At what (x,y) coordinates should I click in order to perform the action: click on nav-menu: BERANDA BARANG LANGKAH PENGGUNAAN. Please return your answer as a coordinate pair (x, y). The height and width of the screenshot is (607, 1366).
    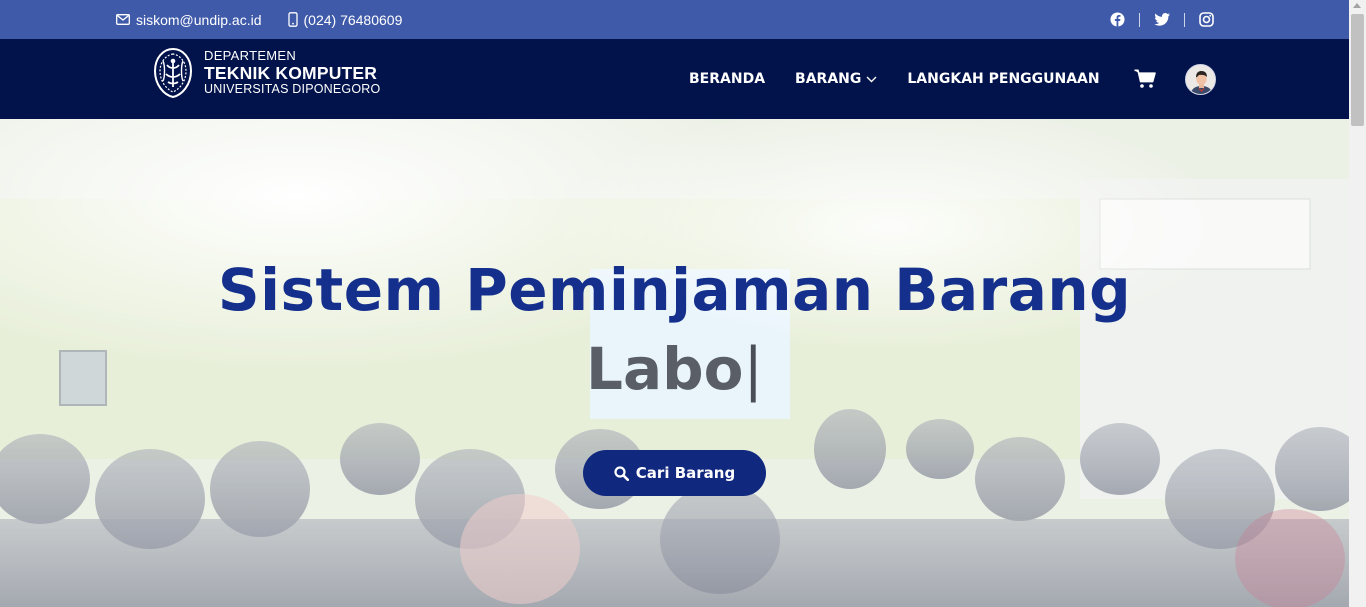
    Looking at the image, I should click on (952, 79).